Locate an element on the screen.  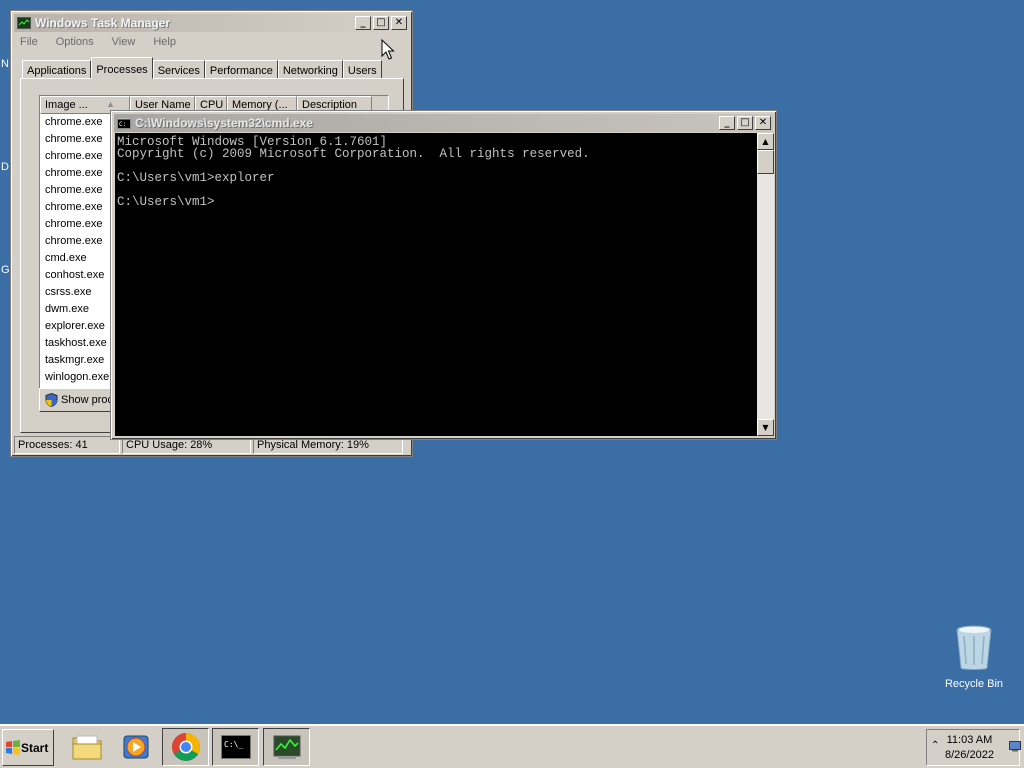
taskbar-cmd: C:\_ is located at coordinates (235, 747).